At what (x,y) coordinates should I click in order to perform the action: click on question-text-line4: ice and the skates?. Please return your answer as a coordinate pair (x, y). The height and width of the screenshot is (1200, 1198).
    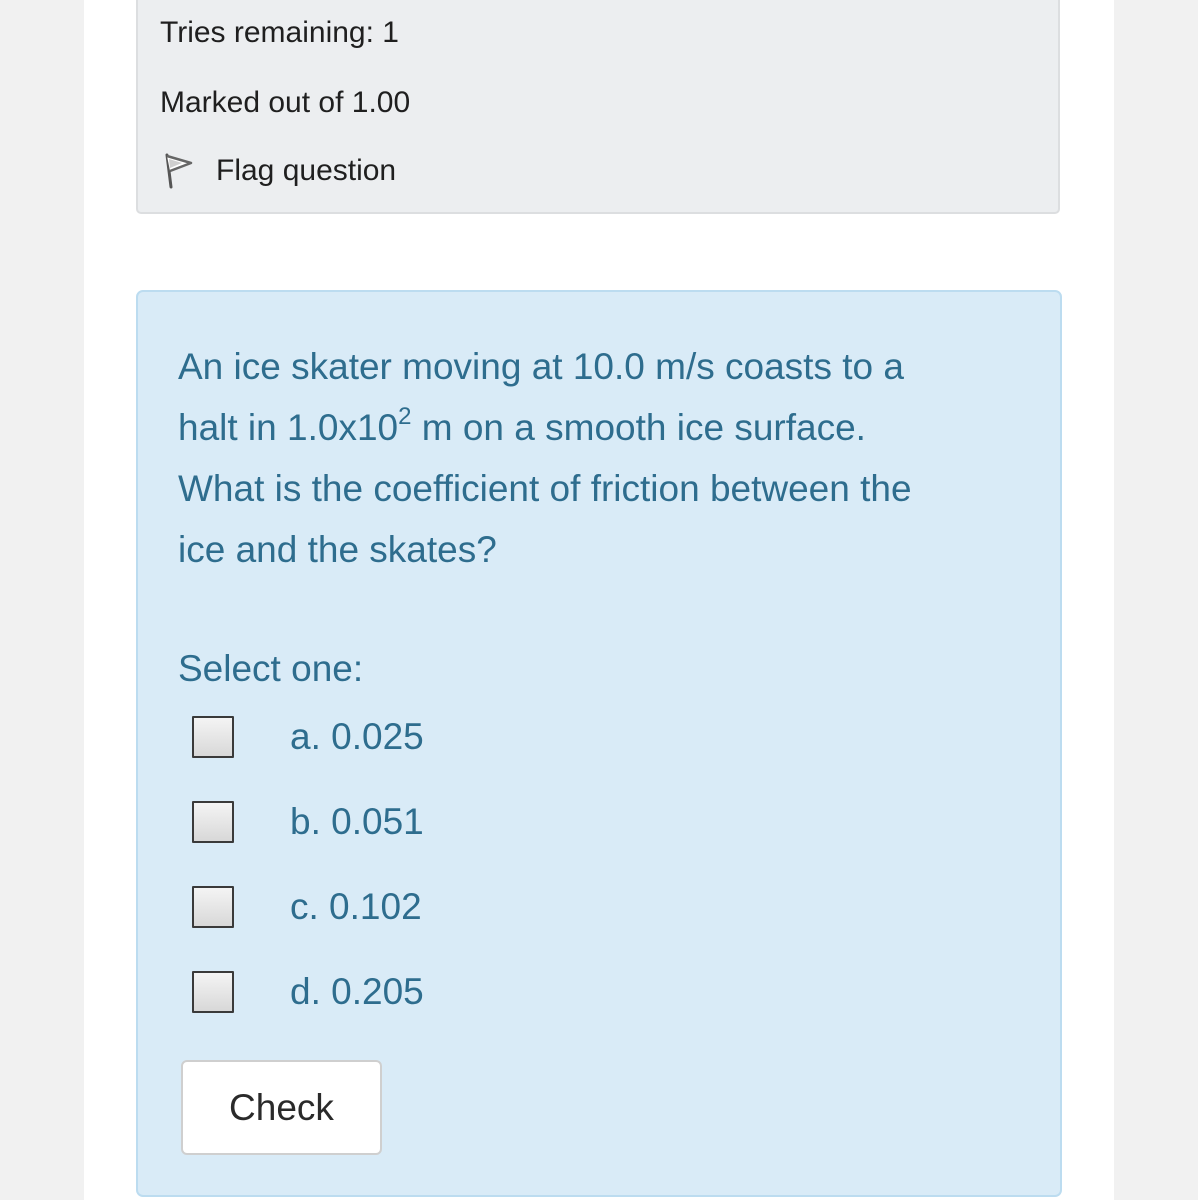
    Looking at the image, I should click on (337, 549).